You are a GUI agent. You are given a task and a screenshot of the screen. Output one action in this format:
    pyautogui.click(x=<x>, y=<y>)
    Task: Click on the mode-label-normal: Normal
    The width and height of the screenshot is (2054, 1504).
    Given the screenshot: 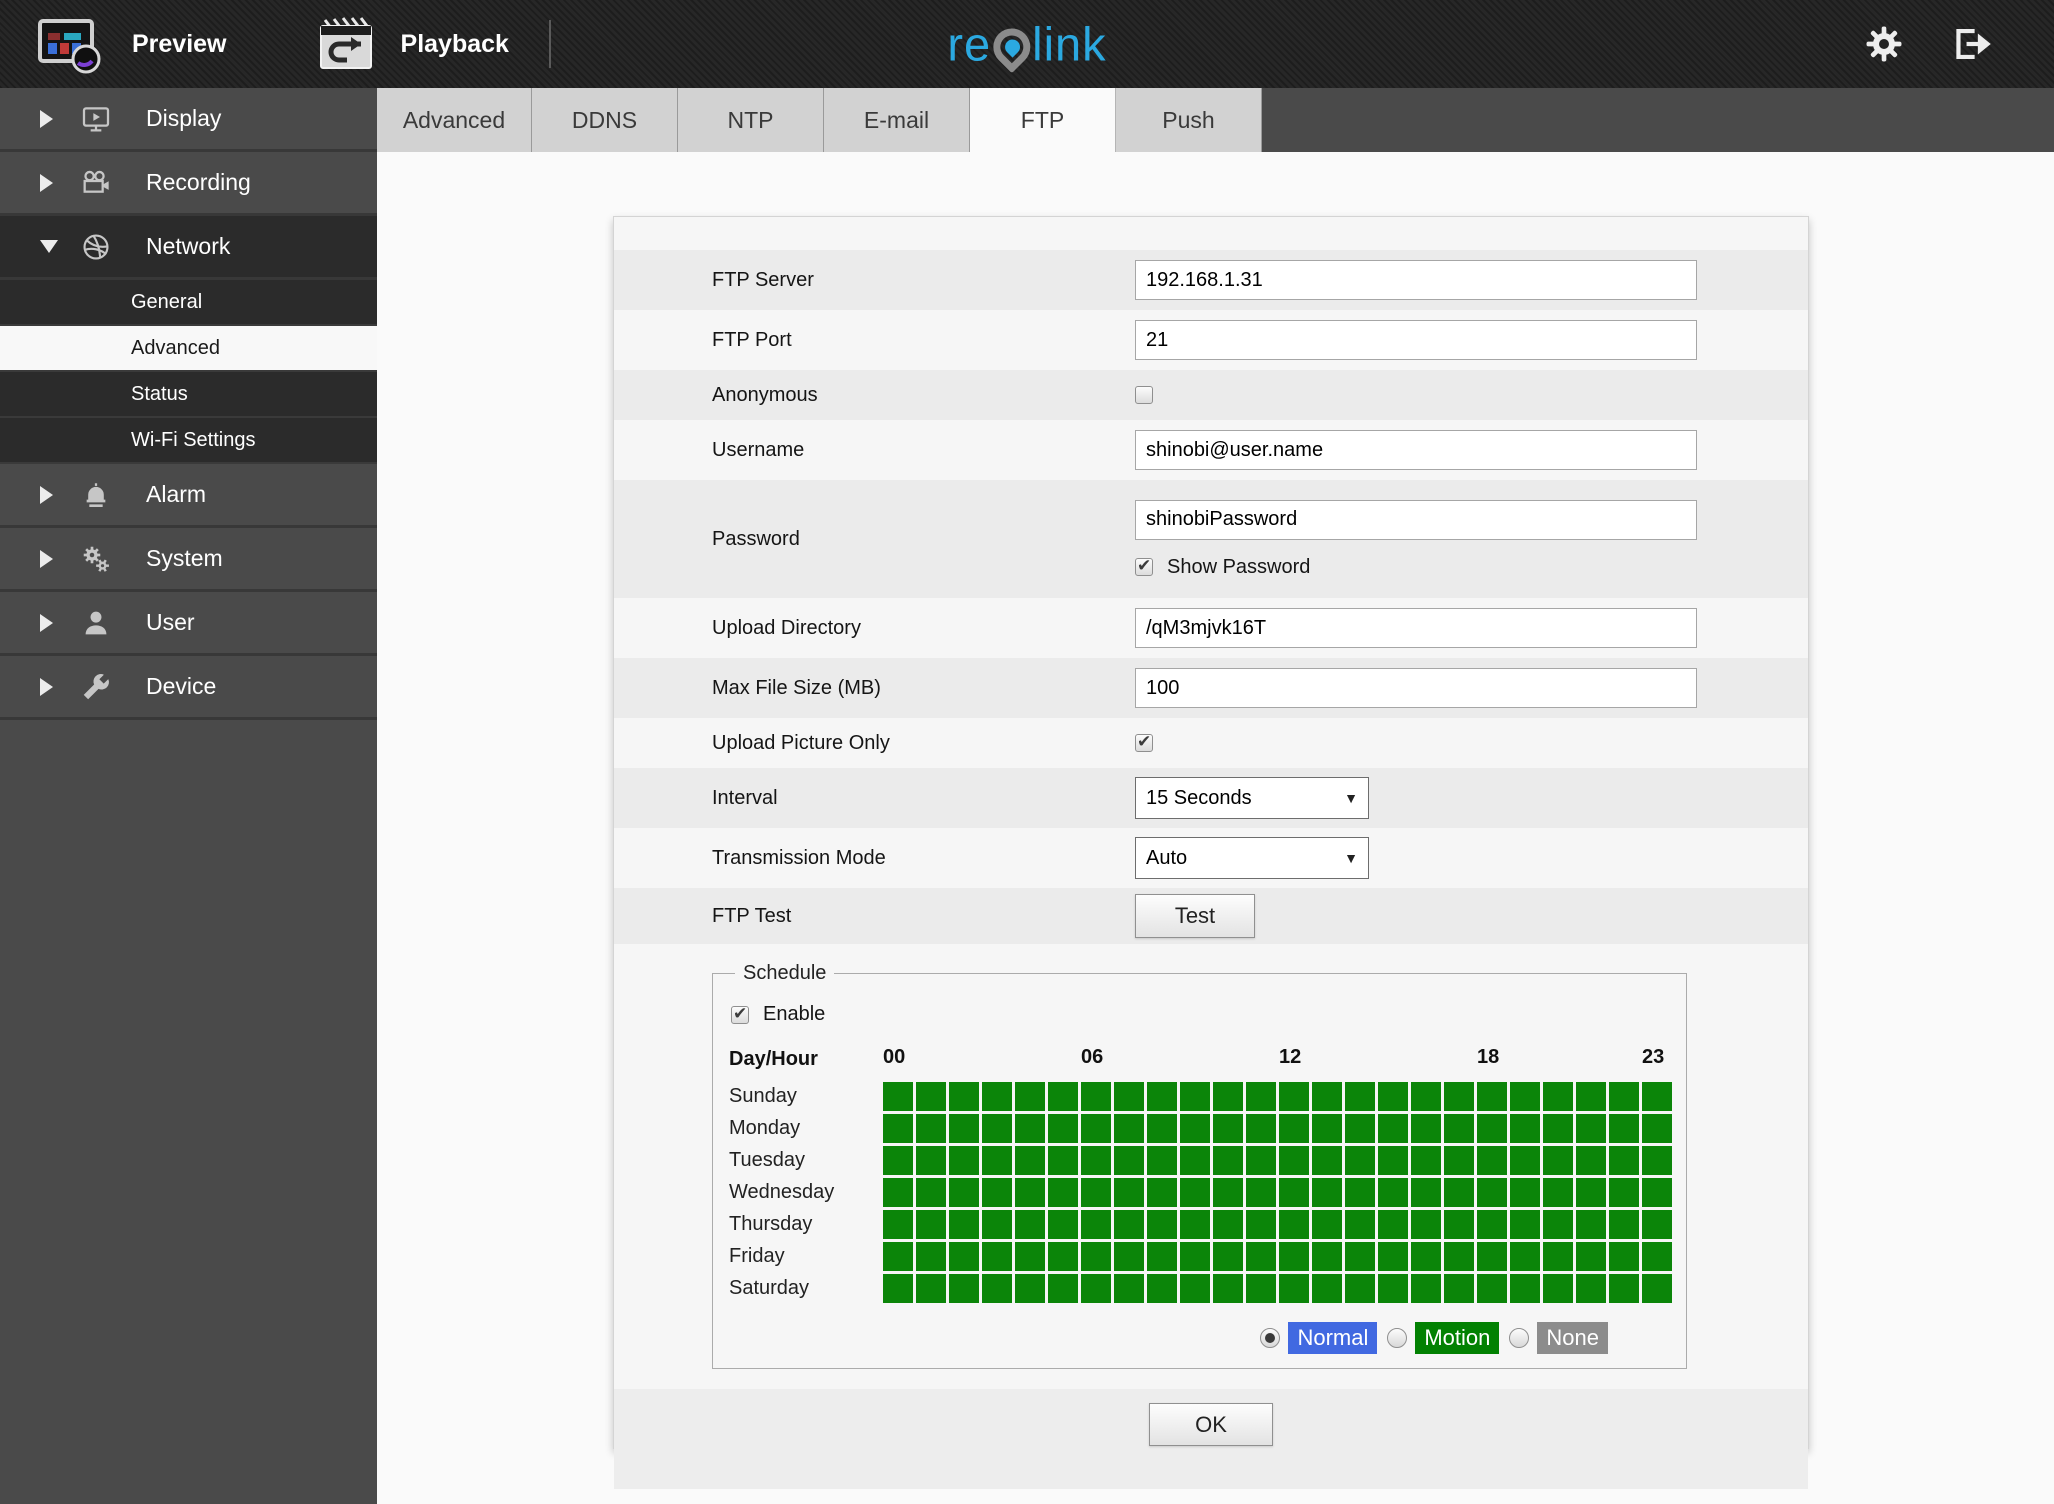 What is the action you would take?
    pyautogui.click(x=1333, y=1338)
    